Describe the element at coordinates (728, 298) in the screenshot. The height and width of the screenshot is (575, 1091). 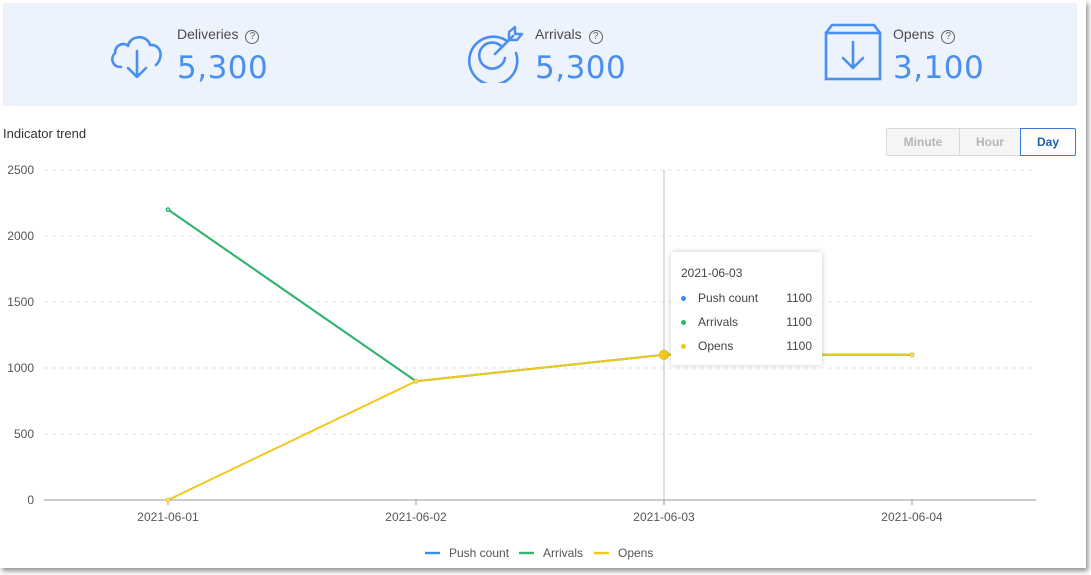
I see `tooltip-series-name: Push count` at that location.